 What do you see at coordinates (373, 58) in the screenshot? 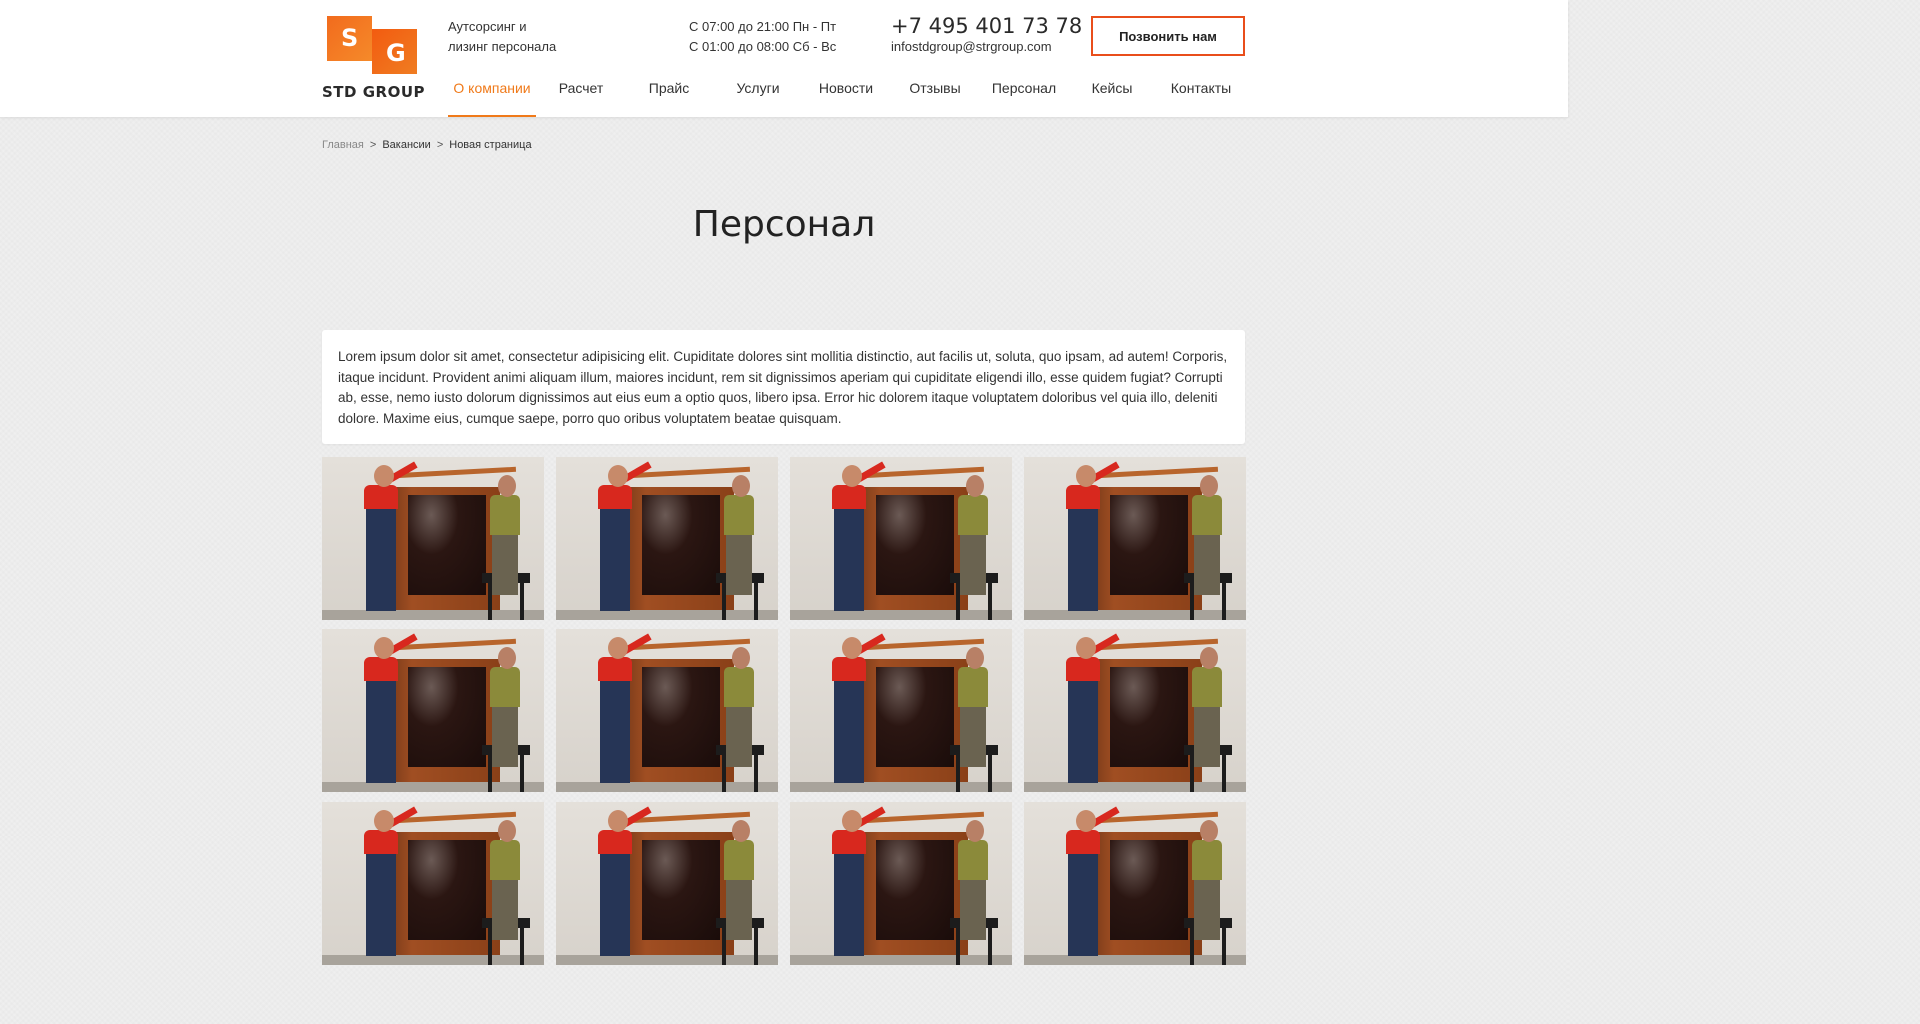
I see `logo: S G STD GROUP` at bounding box center [373, 58].